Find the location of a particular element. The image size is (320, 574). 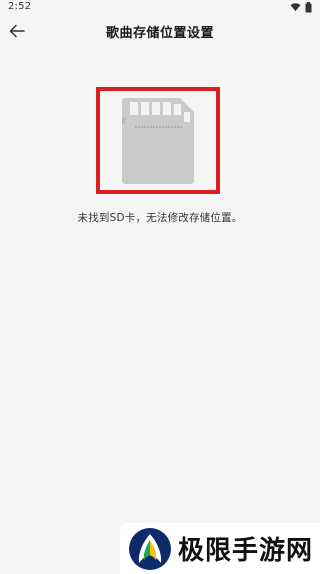

app-bar: 歌曲存储位置设置 is located at coordinates (160, 31).